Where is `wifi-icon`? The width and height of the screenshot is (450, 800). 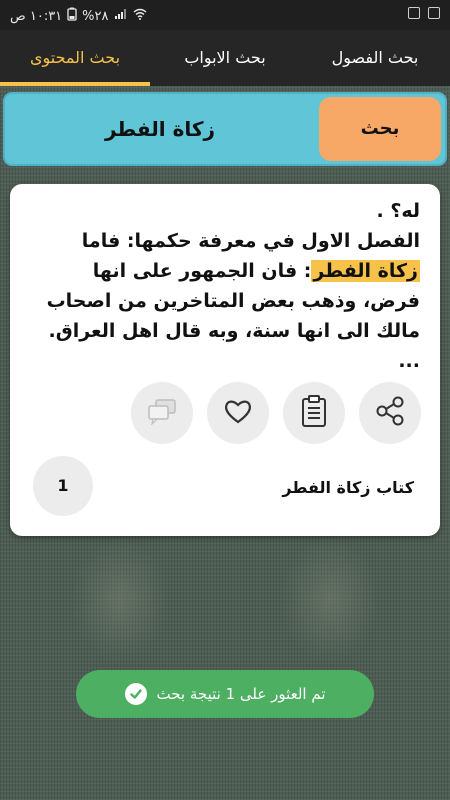 wifi-icon is located at coordinates (140, 16).